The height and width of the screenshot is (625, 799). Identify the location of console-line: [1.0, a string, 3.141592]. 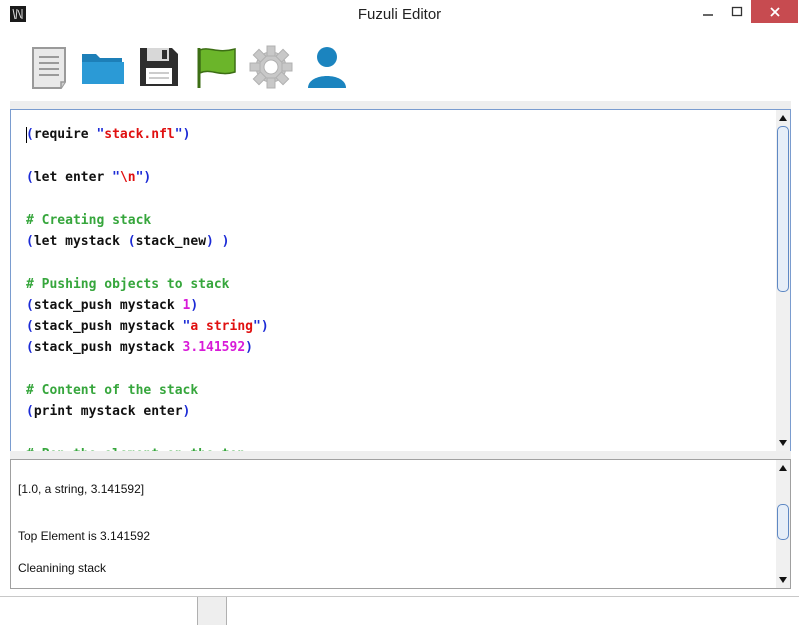
(81, 489).